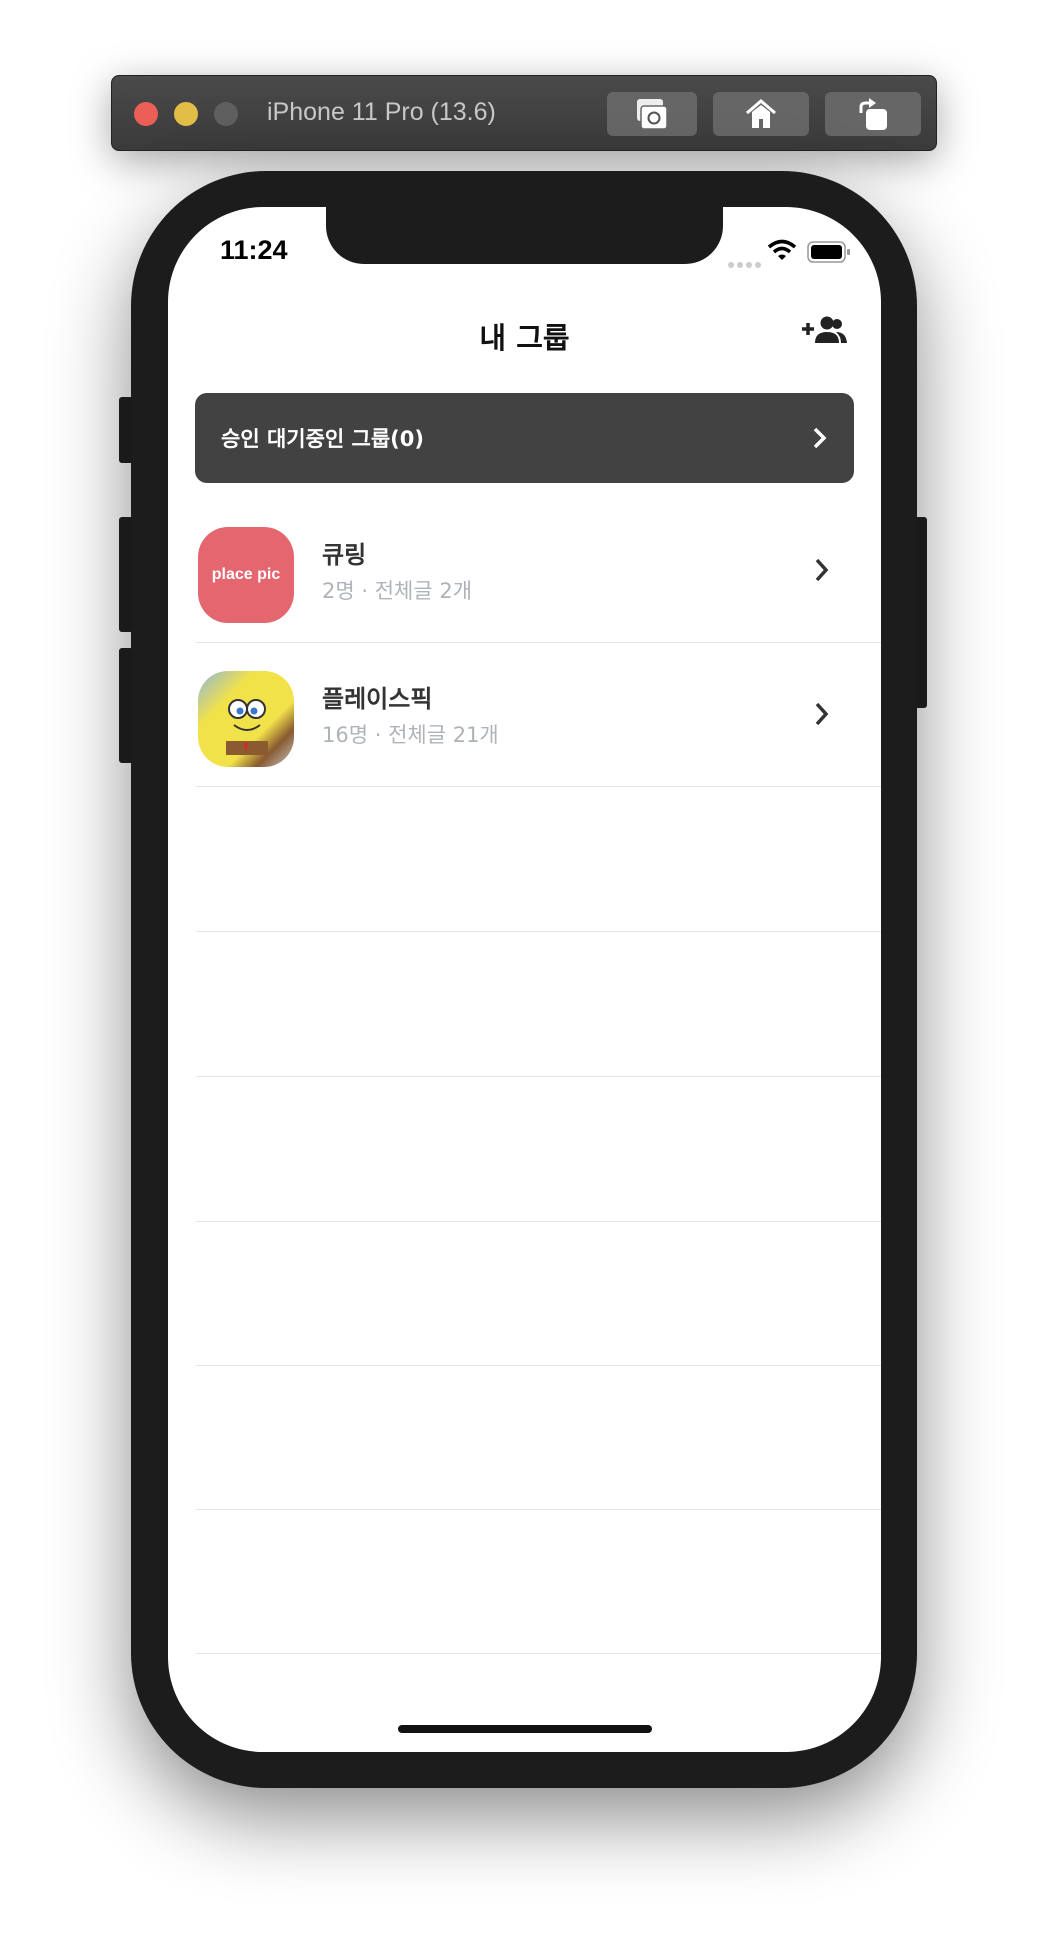 This screenshot has height=1938, width=1048. What do you see at coordinates (146, 114) in the screenshot?
I see `close-button` at bounding box center [146, 114].